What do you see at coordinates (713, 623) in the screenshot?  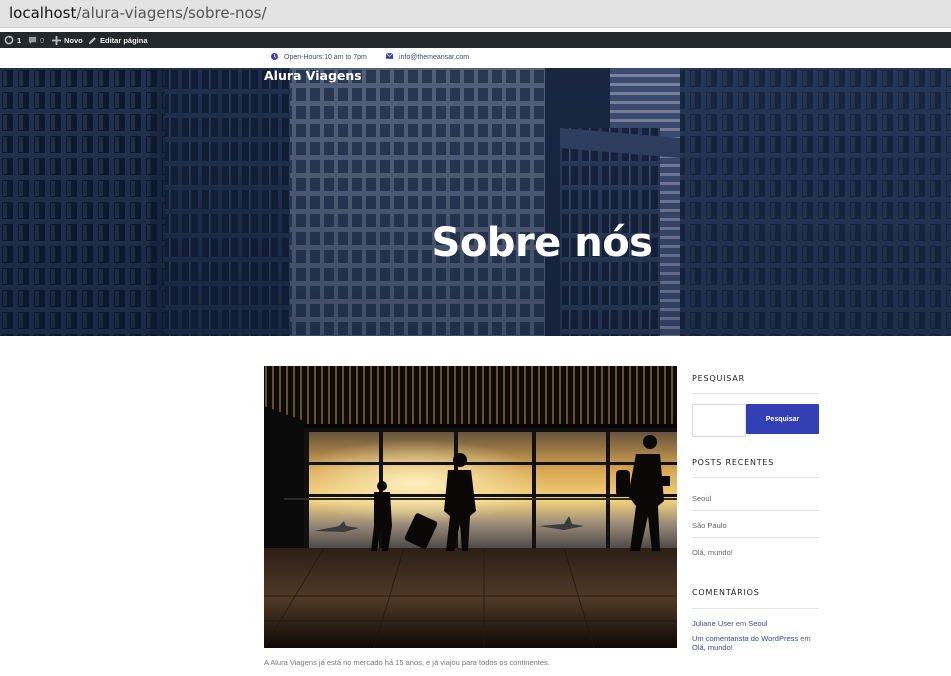 I see `comment-author: Juliane User` at bounding box center [713, 623].